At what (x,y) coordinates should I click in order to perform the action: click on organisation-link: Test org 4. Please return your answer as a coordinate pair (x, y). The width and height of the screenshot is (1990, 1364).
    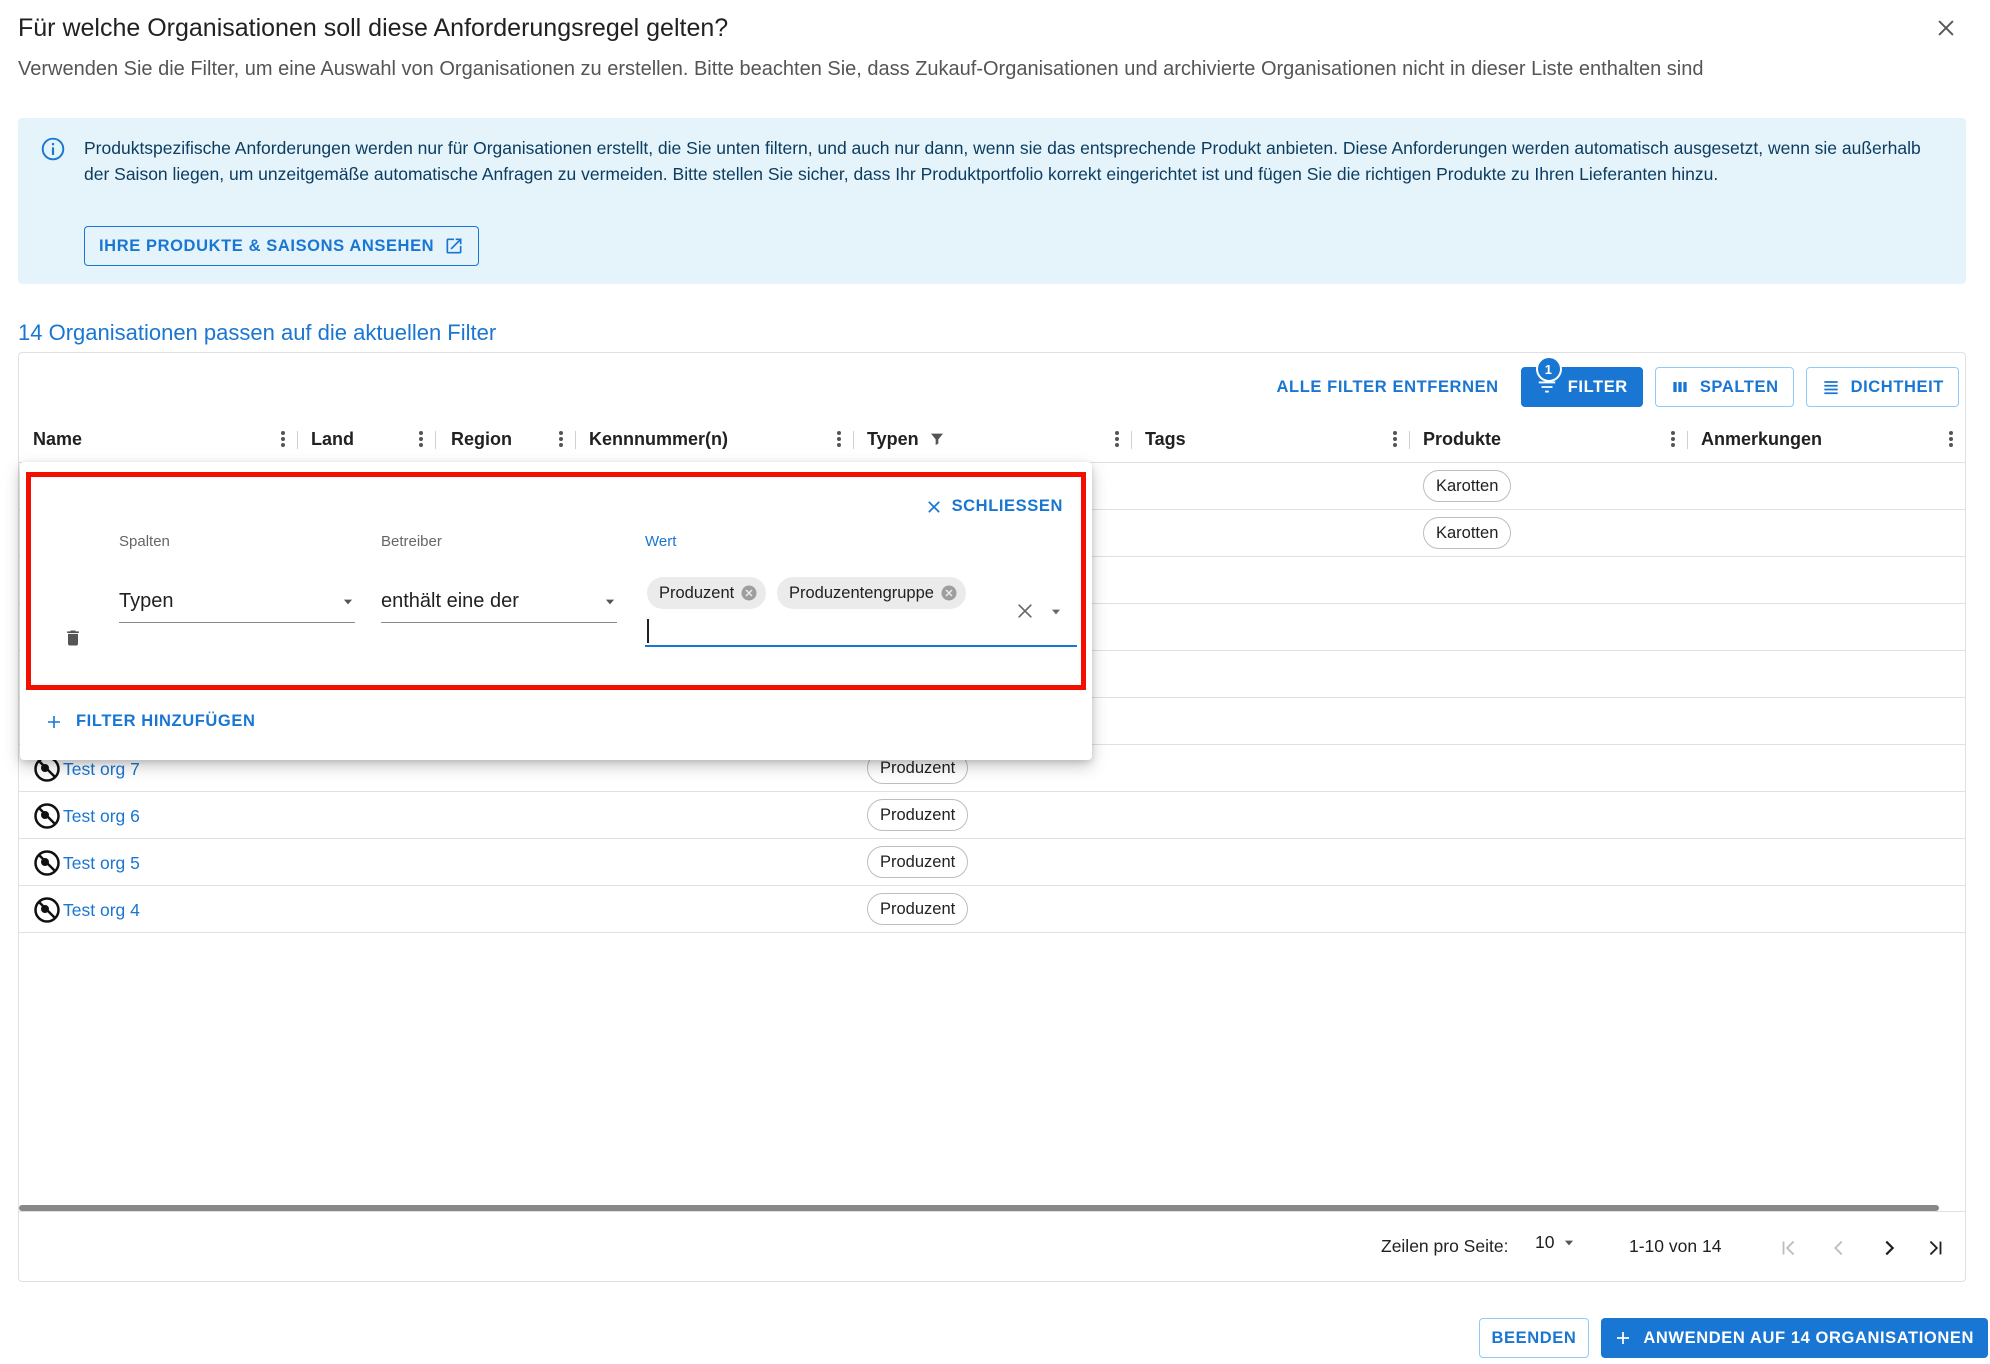
    Looking at the image, I should click on (86, 910).